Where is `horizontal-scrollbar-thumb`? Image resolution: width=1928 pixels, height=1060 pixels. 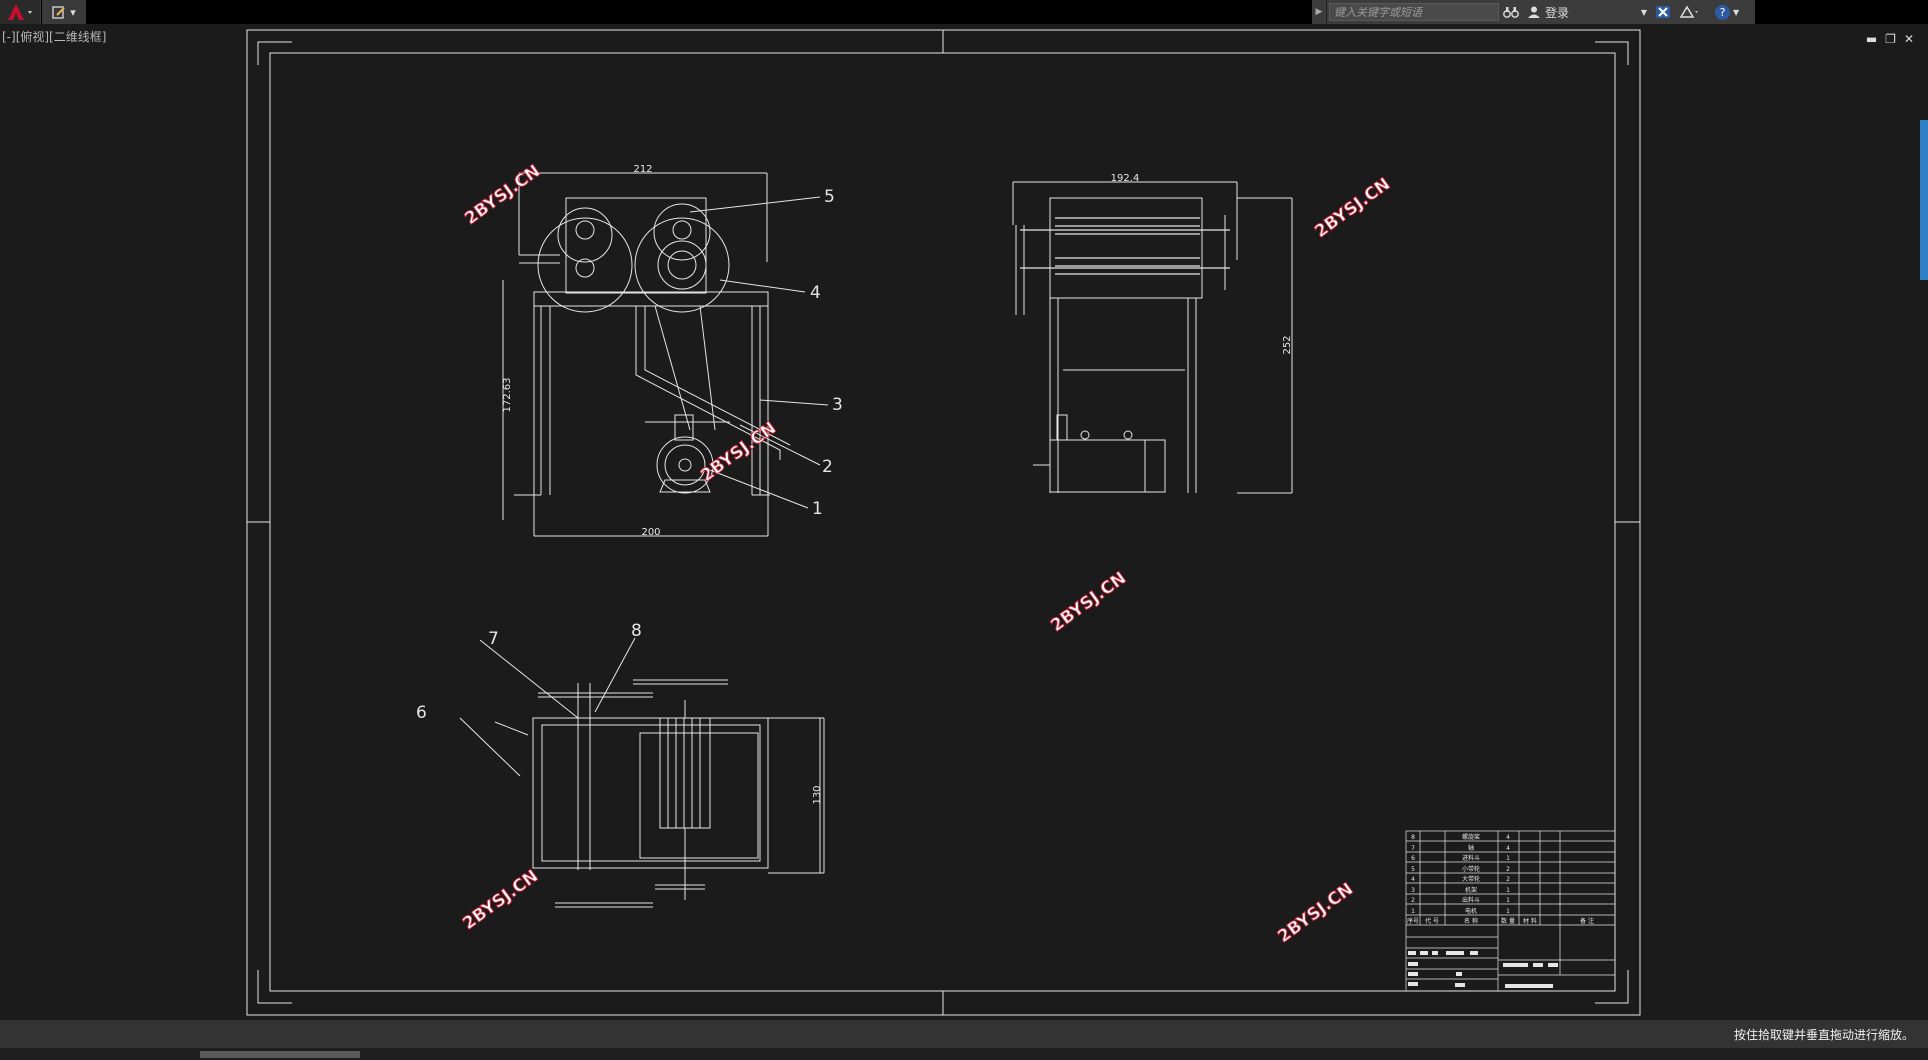
horizontal-scrollbar-thumb is located at coordinates (280, 1054).